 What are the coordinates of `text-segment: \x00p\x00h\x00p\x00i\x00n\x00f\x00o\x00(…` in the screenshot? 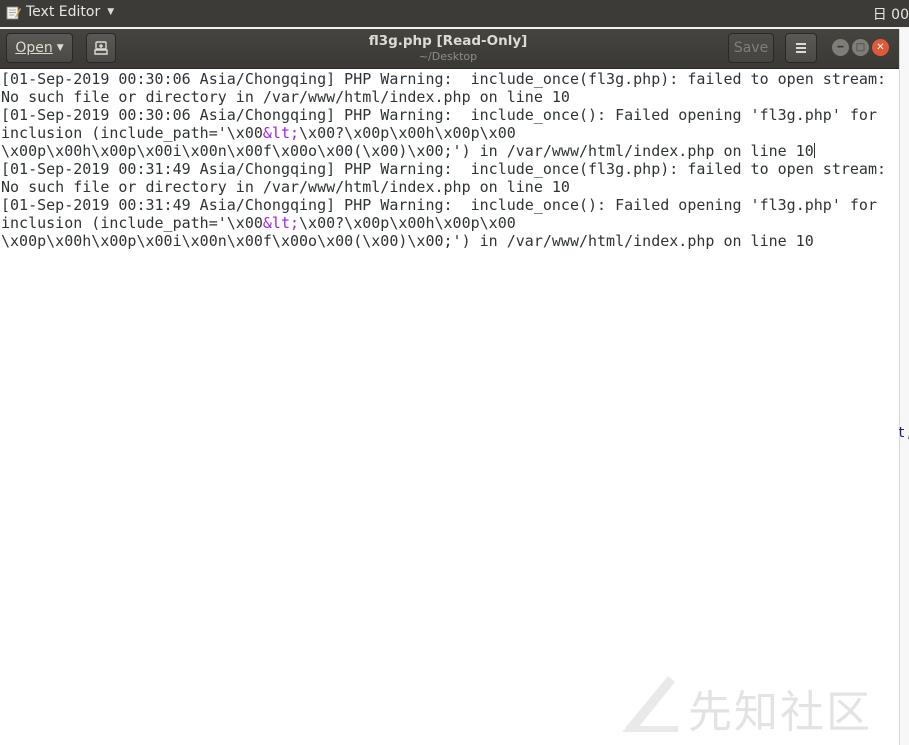 It's located at (407, 151).